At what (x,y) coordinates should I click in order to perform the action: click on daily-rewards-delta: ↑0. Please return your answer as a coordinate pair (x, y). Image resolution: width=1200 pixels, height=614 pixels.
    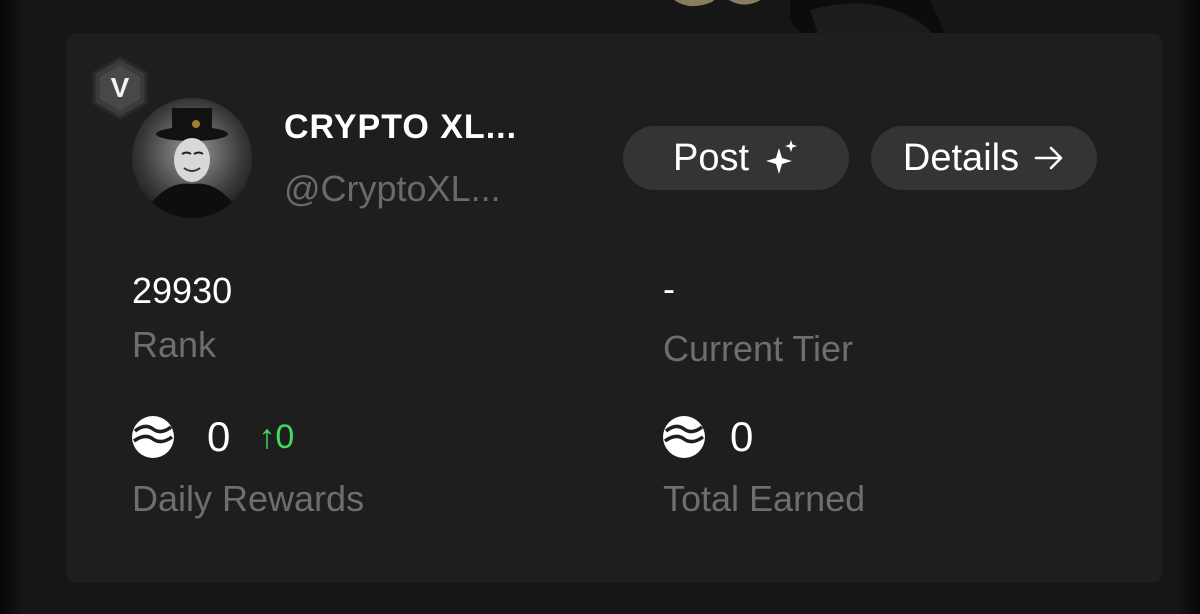
    Looking at the image, I should click on (276, 436).